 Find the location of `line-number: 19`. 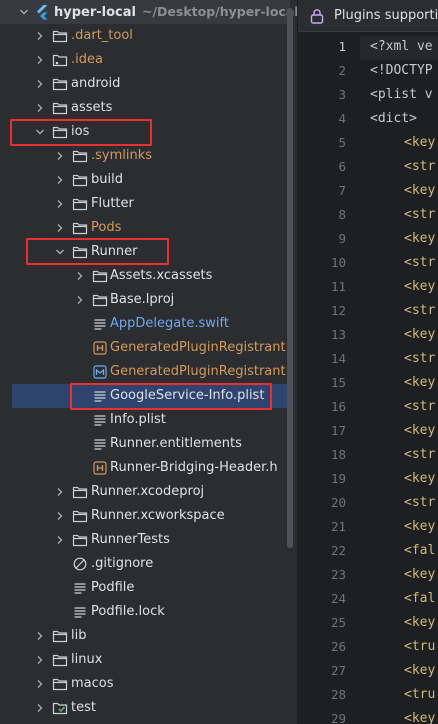

line-number: 19 is located at coordinates (338, 478).